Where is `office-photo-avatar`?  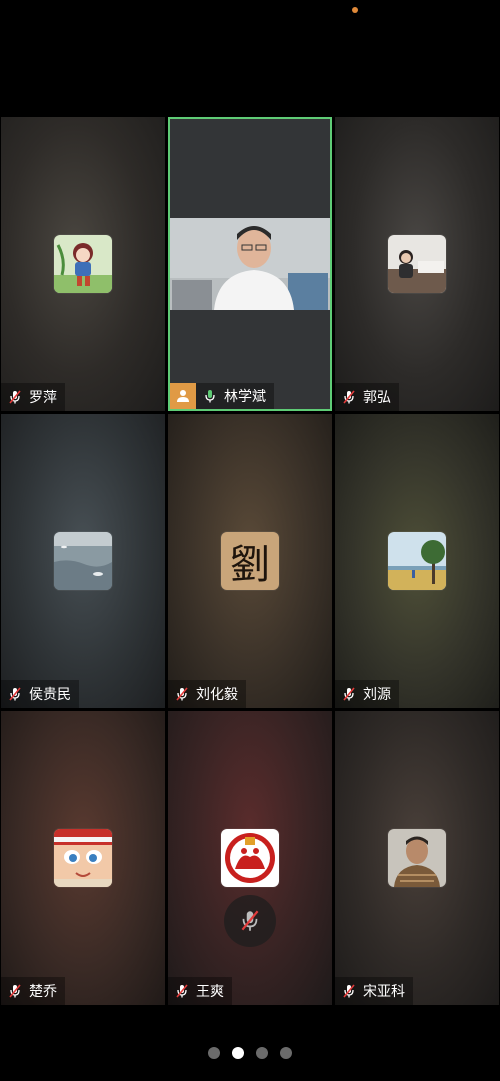
office-photo-avatar is located at coordinates (417, 264).